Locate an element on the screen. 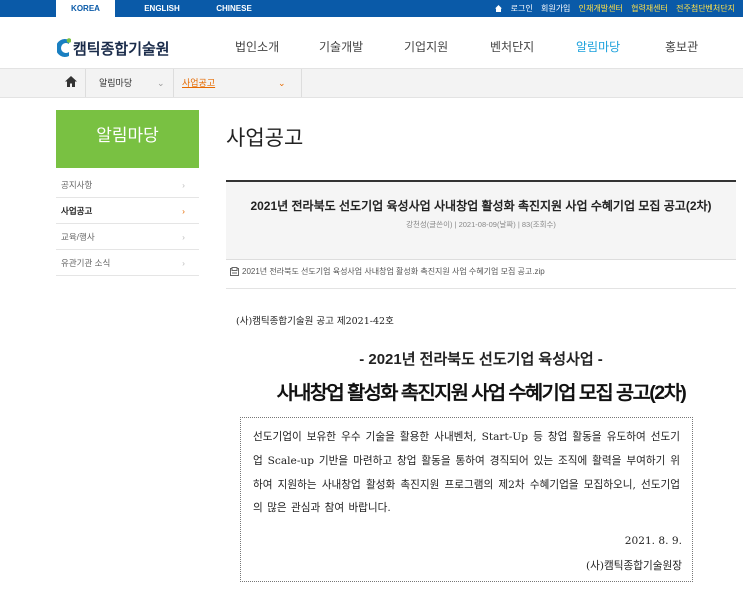 The width and height of the screenshot is (743, 598). sidebar-item-label: 사업공고 is located at coordinates (77, 211).